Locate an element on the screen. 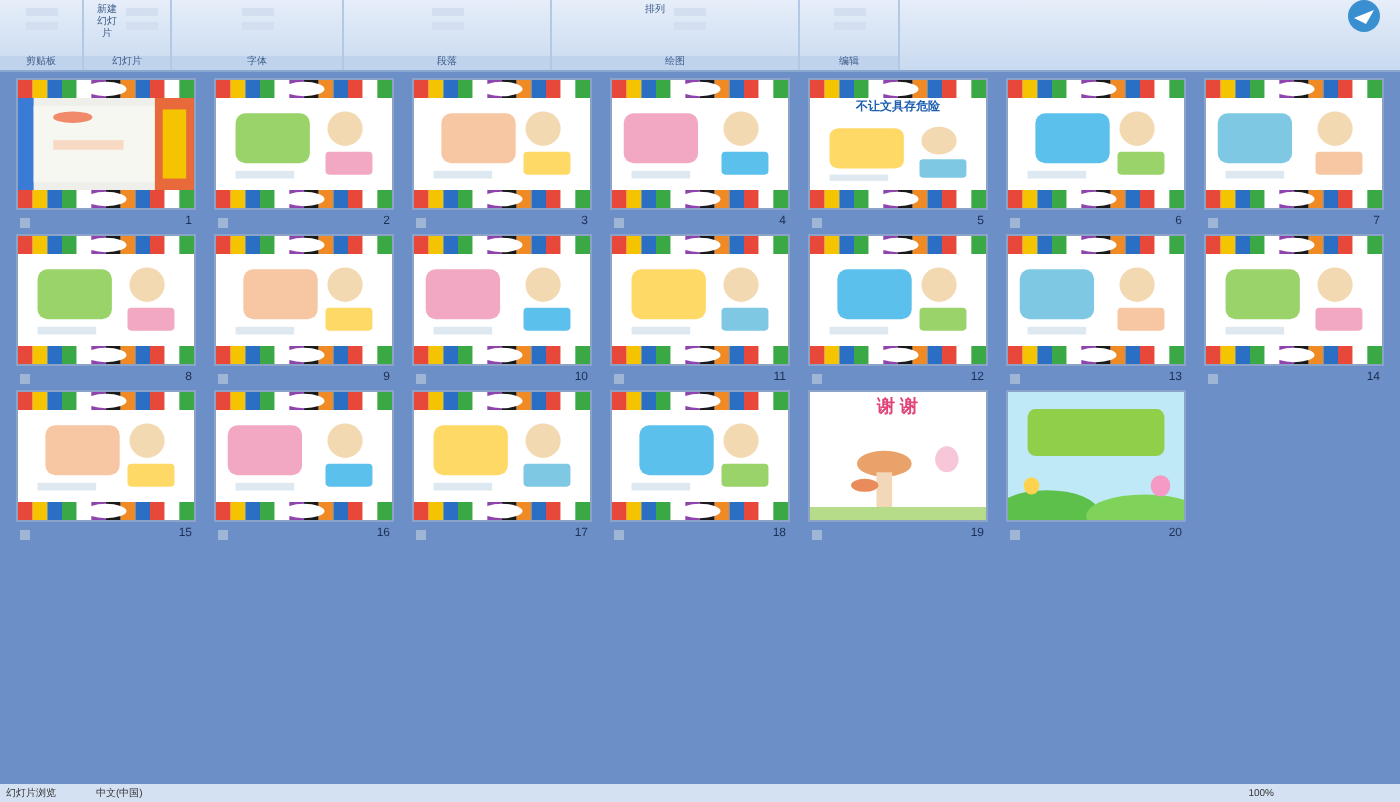 The height and width of the screenshot is (802, 1400). bird-logo-icon is located at coordinates (1364, 16).